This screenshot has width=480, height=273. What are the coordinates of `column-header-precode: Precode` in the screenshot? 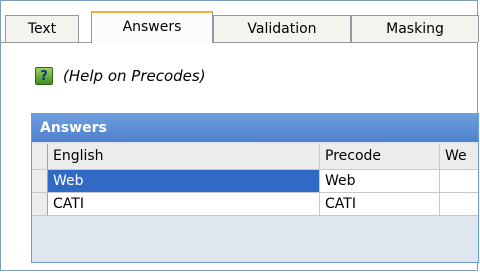 It's located at (380, 156).